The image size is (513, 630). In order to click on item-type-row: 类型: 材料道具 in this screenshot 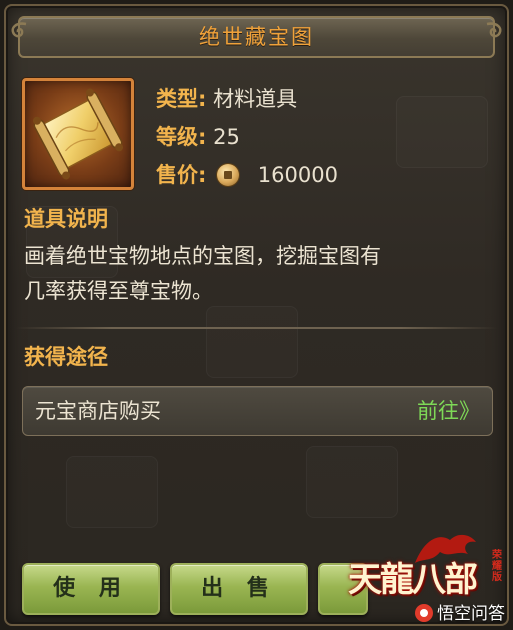, I will do `click(226, 99)`.